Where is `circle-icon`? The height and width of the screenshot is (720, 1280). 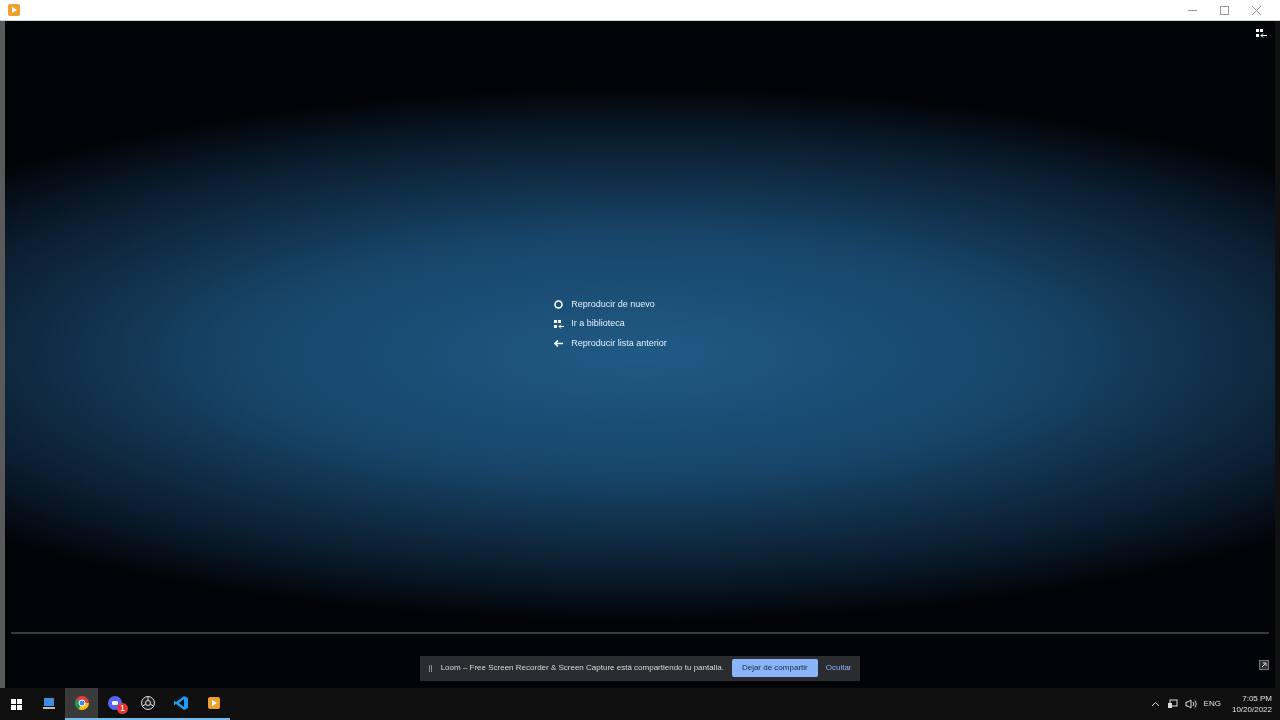
circle-icon is located at coordinates (559, 304).